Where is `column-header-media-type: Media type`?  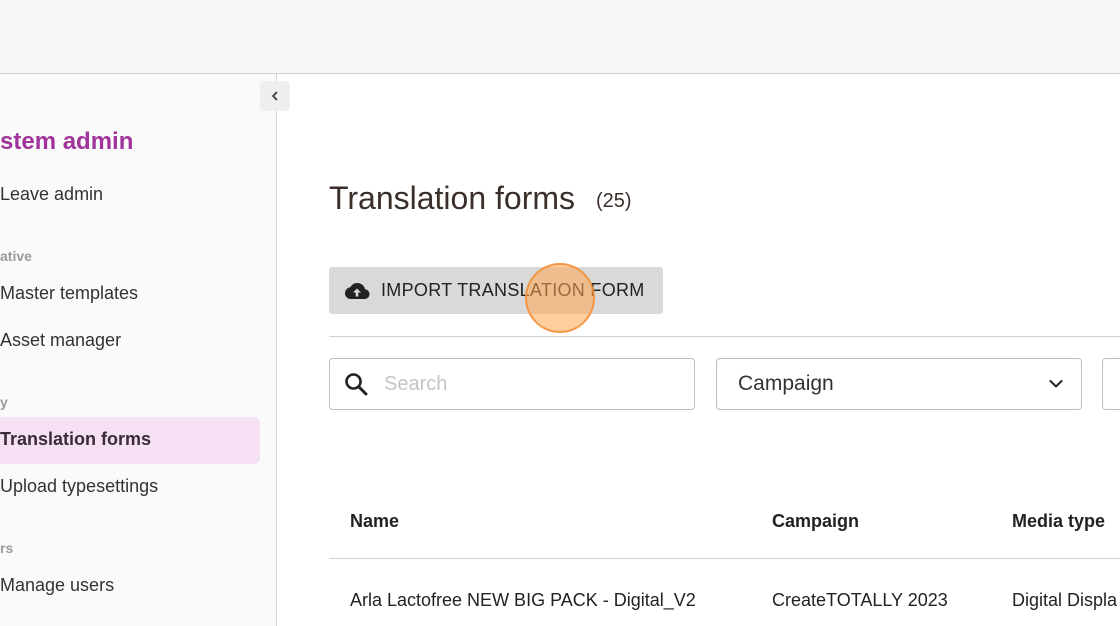 column-header-media-type: Media type is located at coordinates (1058, 521).